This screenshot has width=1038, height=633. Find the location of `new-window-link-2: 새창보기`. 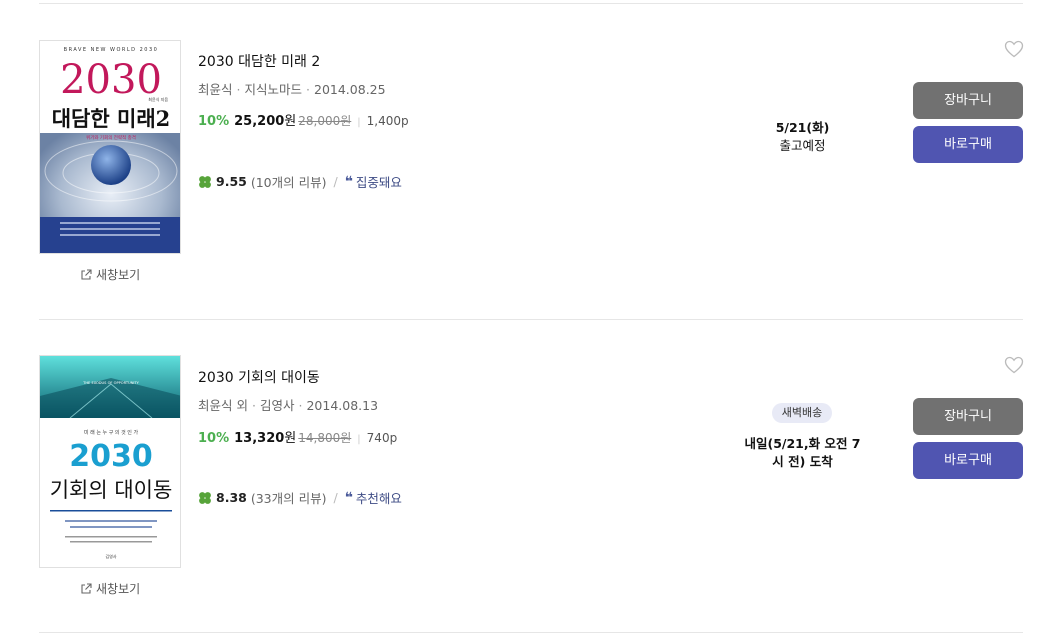

new-window-link-2: 새창보기 is located at coordinates (110, 588).